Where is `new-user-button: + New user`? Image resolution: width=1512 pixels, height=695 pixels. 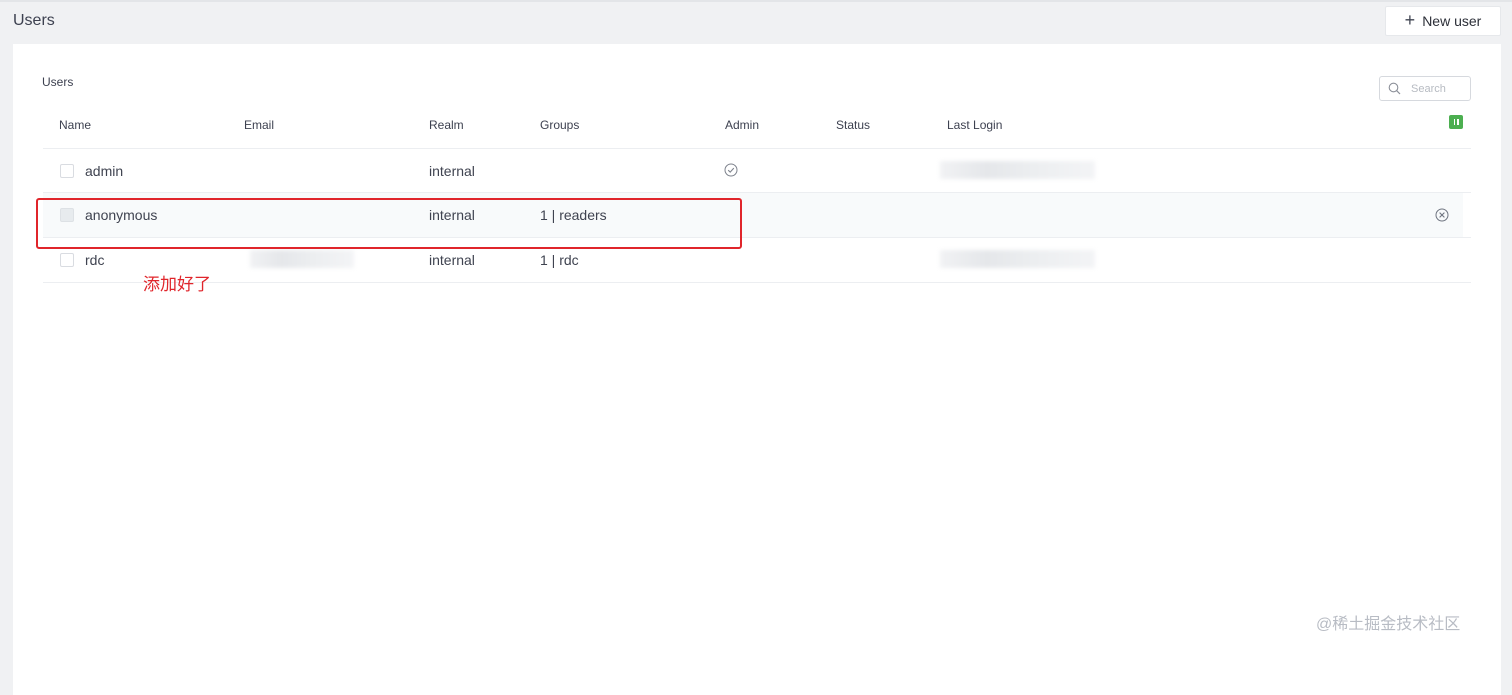
new-user-button: + New user is located at coordinates (1443, 21).